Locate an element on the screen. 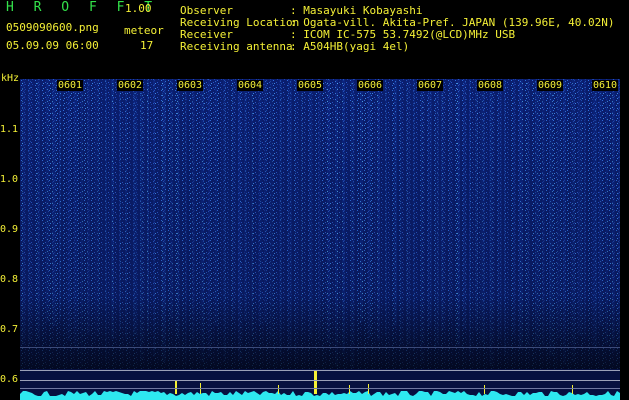 Image resolution: width=629 pixels, height=400 pixels. time-label: 0608 is located at coordinates (490, 85).